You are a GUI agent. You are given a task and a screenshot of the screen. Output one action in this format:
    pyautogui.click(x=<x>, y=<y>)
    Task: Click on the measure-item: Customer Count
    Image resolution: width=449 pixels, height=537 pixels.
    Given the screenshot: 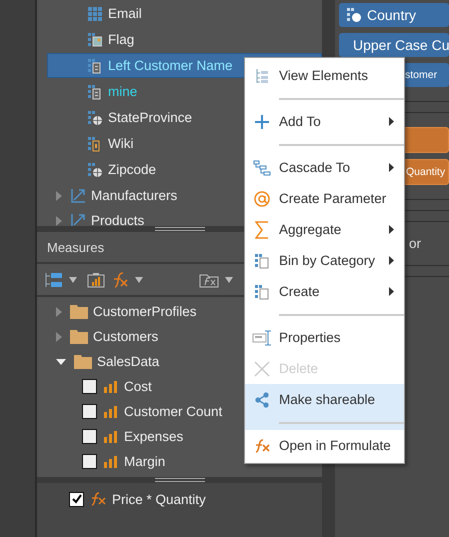 What is the action you would take?
    pyautogui.click(x=173, y=411)
    